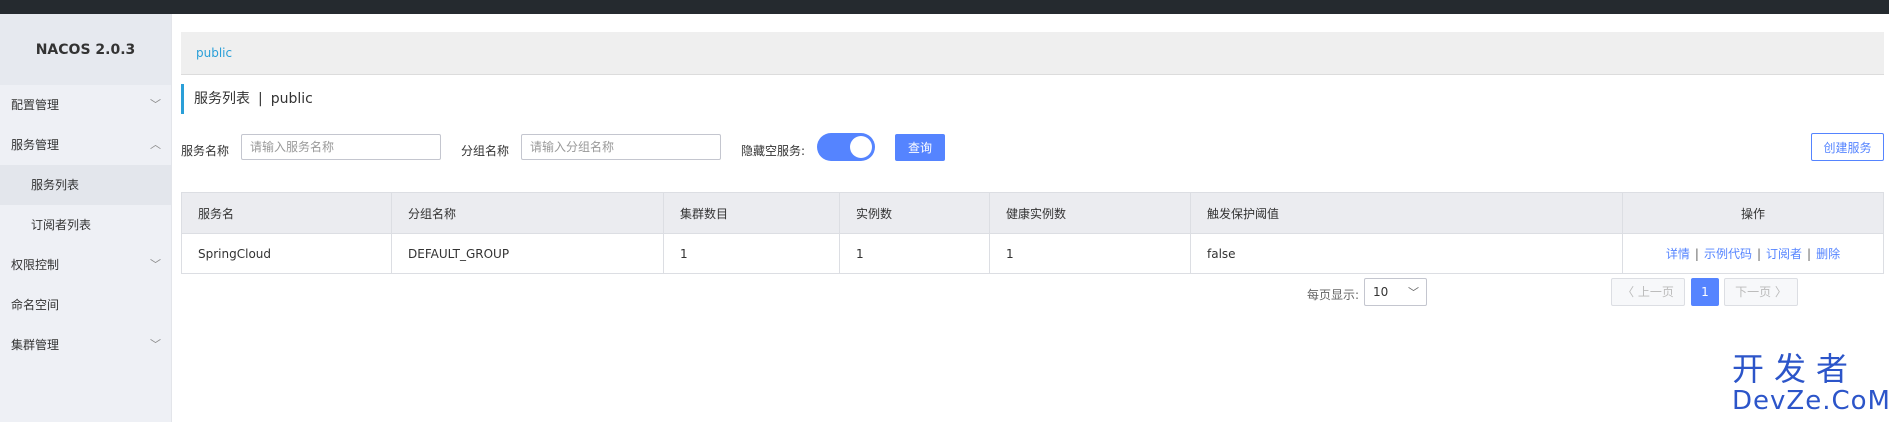 The width and height of the screenshot is (1889, 422). Describe the element at coordinates (621, 147) in the screenshot. I see `group-name-input` at that location.